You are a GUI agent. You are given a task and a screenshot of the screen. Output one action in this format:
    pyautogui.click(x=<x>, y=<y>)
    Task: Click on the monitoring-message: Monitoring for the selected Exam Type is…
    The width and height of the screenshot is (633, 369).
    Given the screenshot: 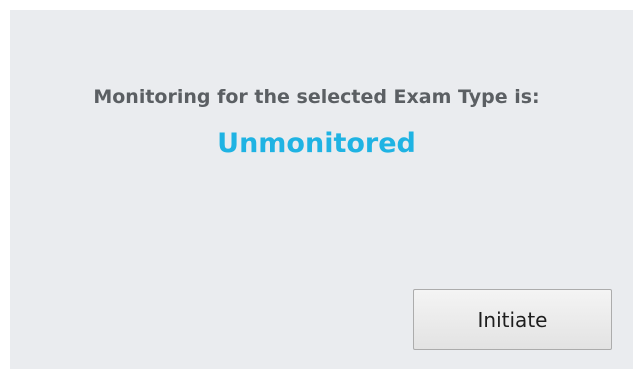 What is the action you would take?
    pyautogui.click(x=316, y=97)
    